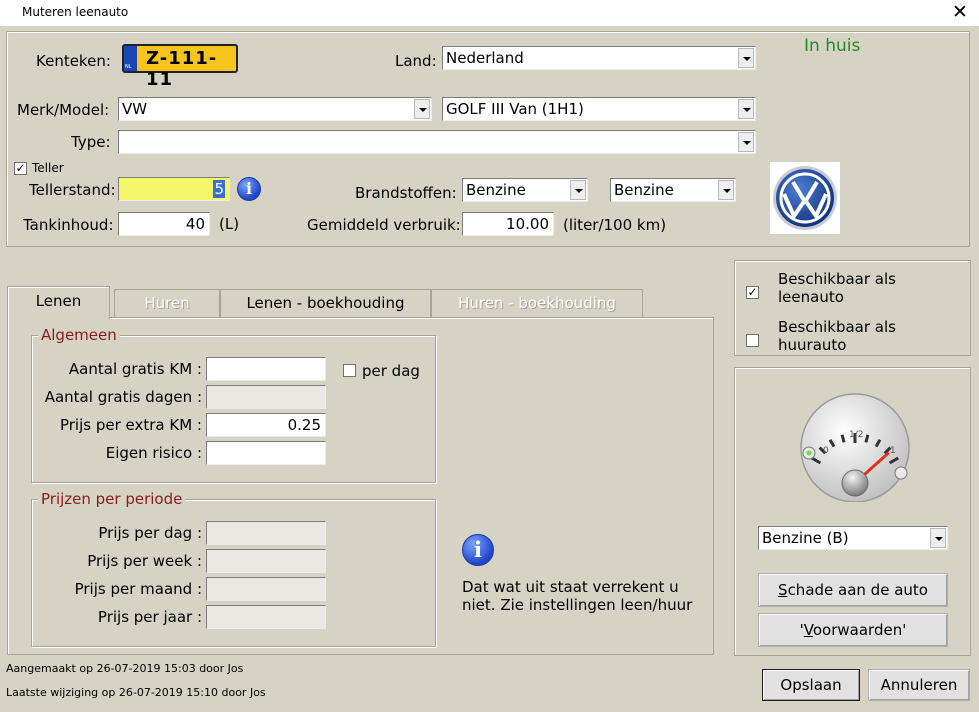 The height and width of the screenshot is (712, 979). I want to click on schade-button-accel: S, so click(783, 590).